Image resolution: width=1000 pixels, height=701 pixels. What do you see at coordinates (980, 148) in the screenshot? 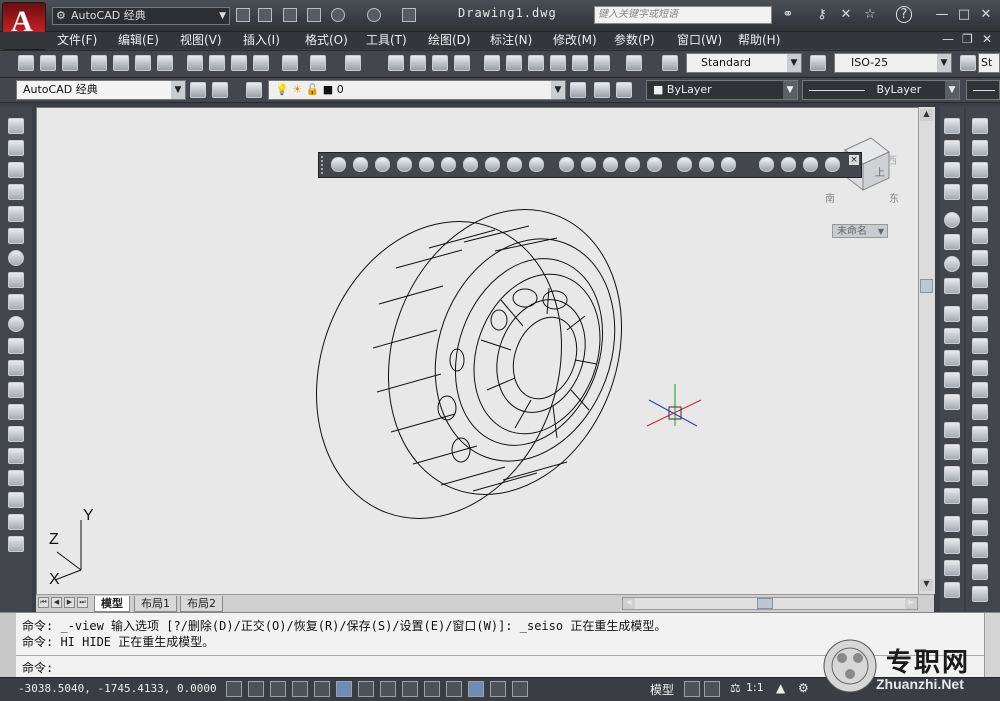
I see `copy-object-icon` at bounding box center [980, 148].